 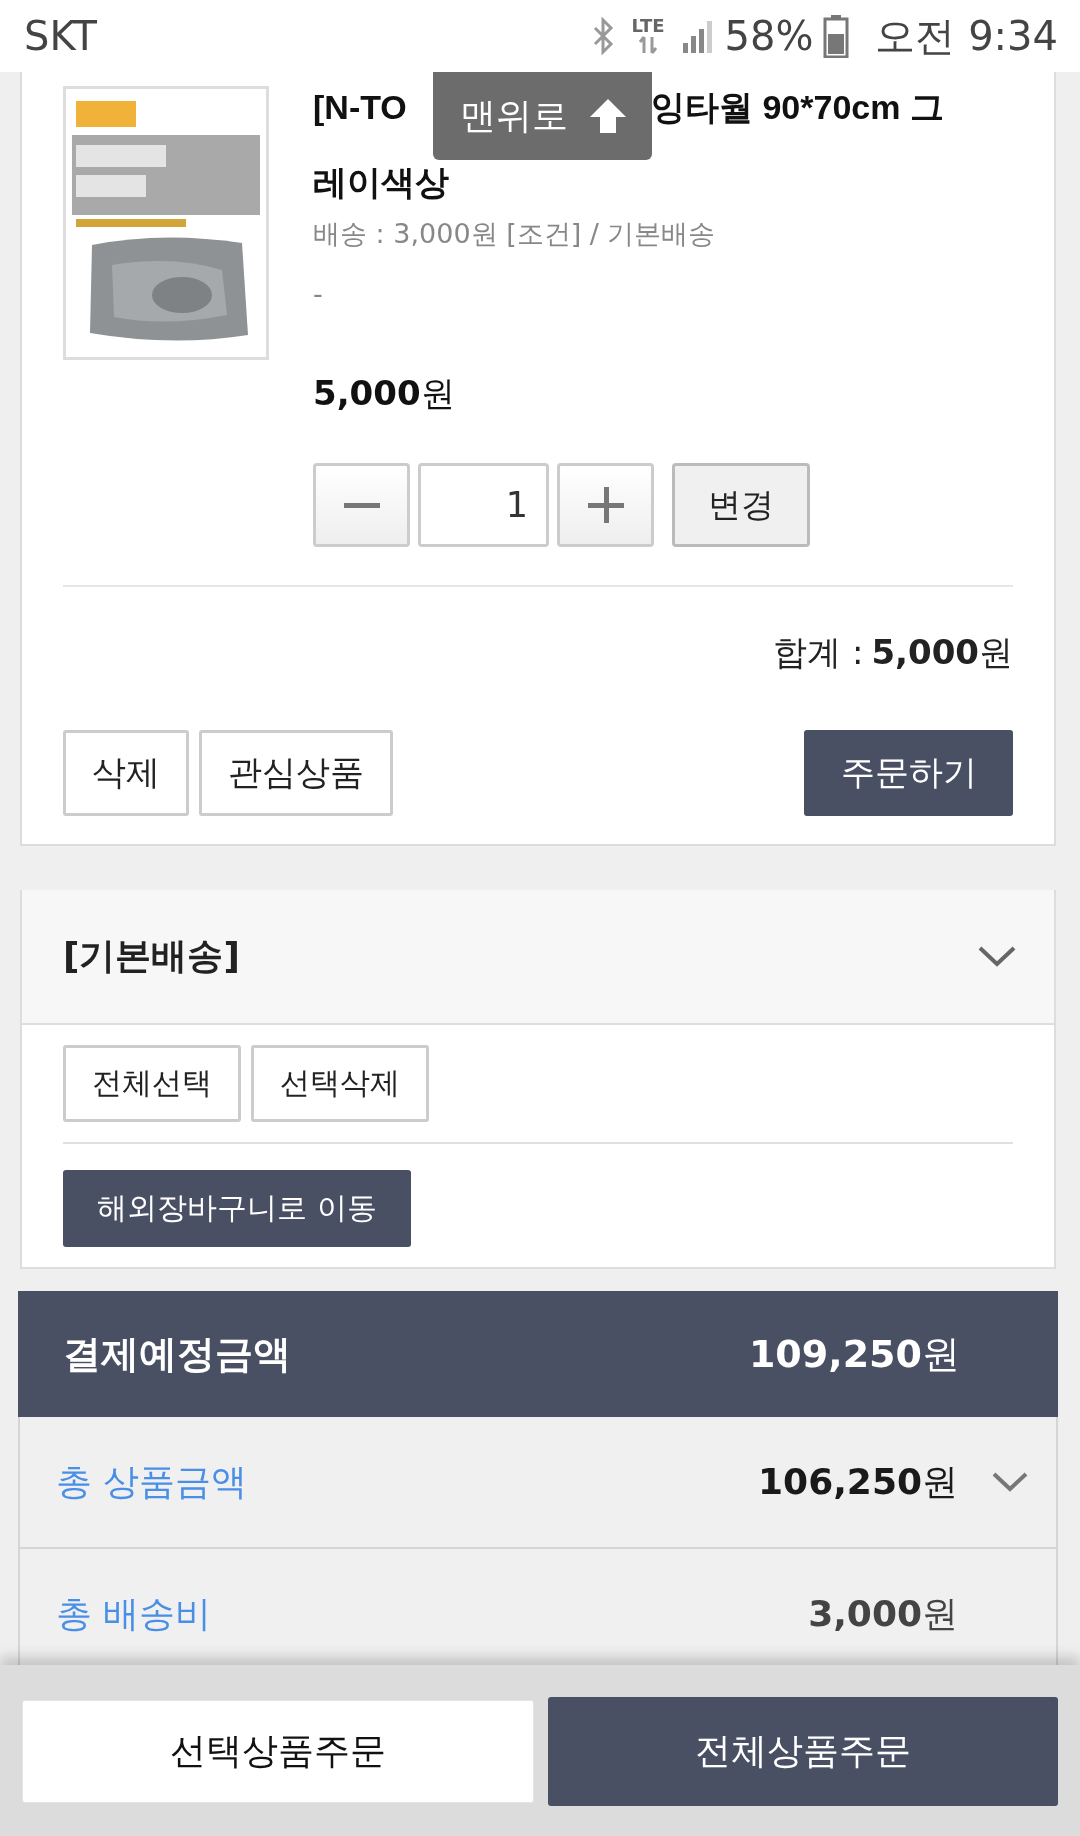 I want to click on order-button: 전체상품주문, so click(x=803, y=1751).